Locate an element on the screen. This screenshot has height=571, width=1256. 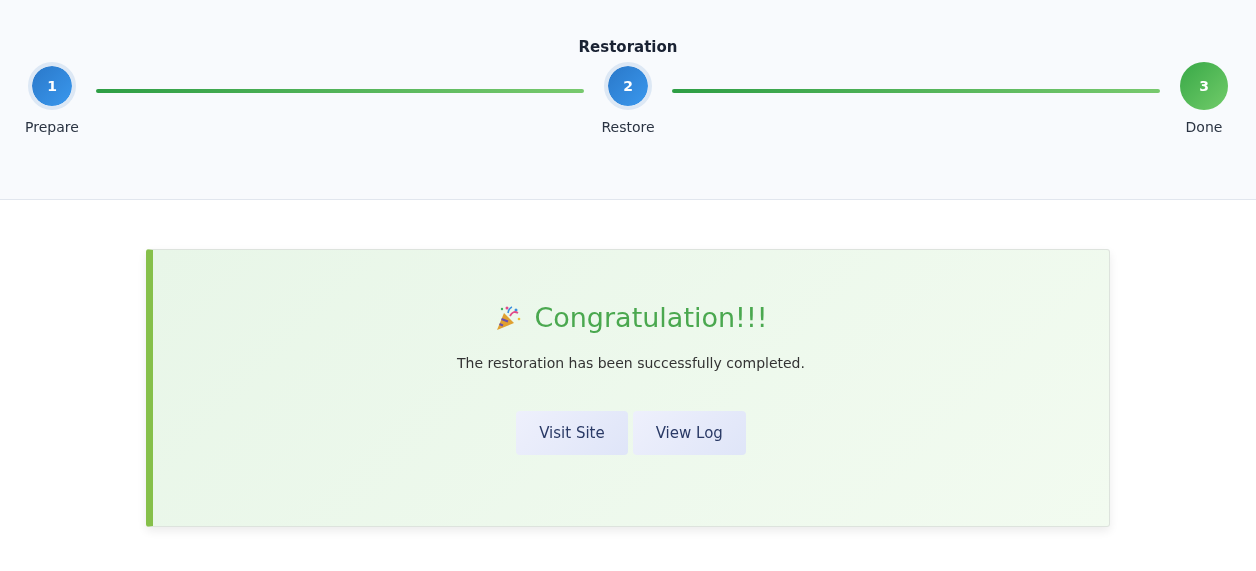
step-circle: 2 is located at coordinates (628, 86).